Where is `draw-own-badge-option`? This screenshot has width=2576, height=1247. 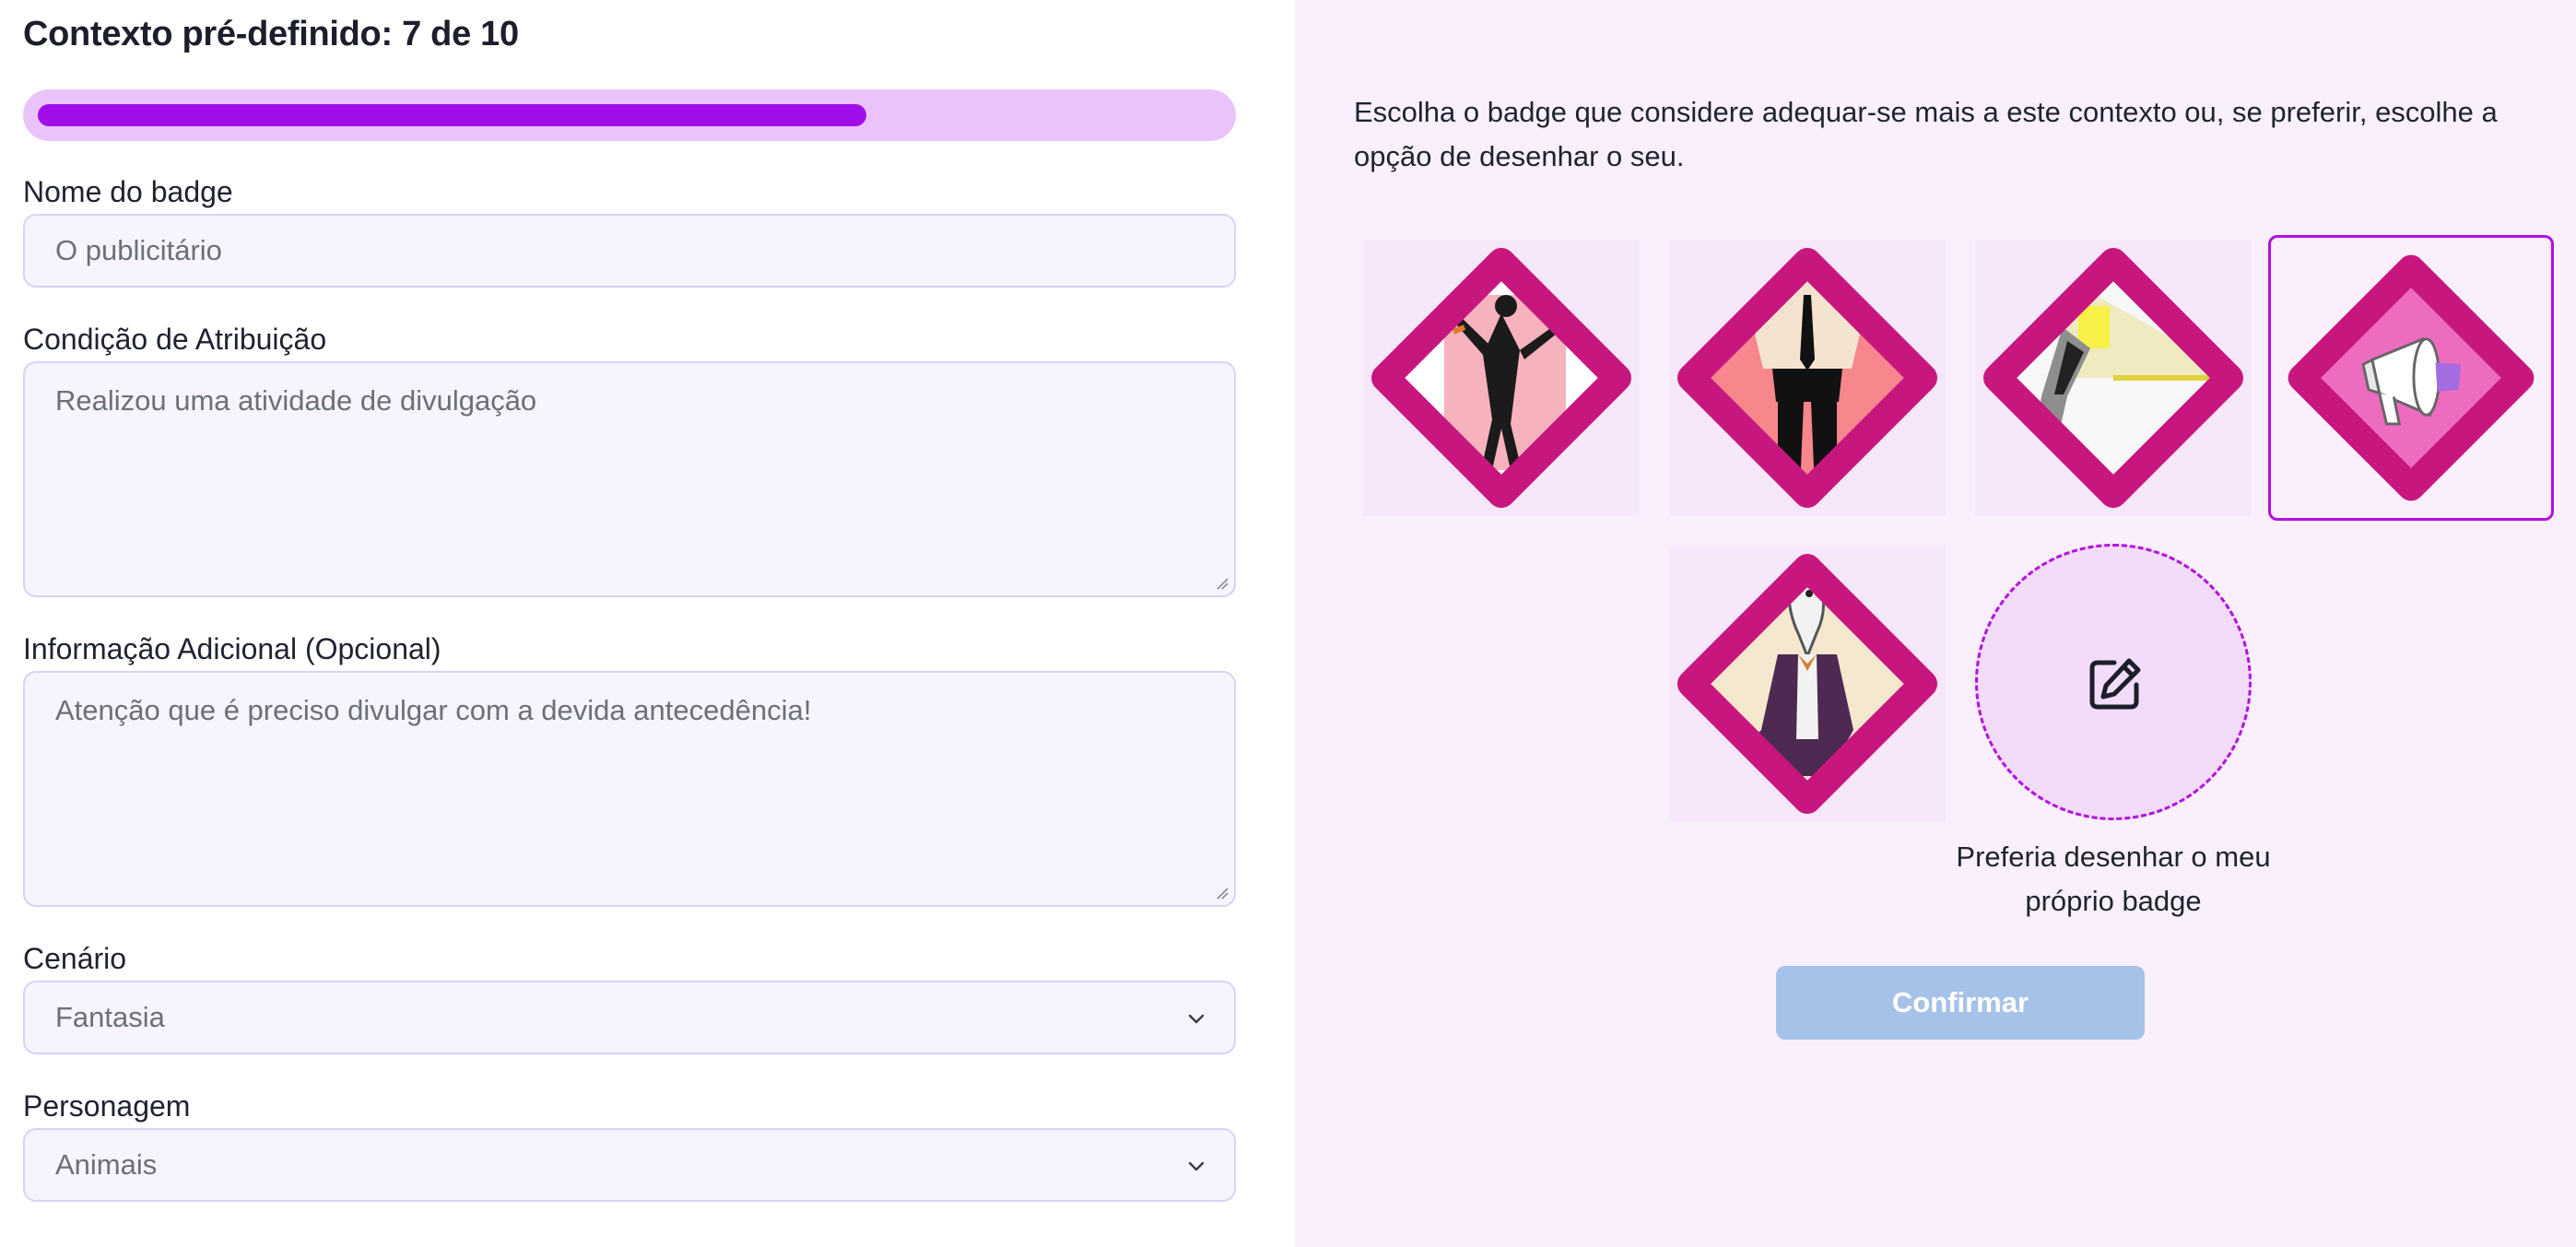 draw-own-badge-option is located at coordinates (2114, 682).